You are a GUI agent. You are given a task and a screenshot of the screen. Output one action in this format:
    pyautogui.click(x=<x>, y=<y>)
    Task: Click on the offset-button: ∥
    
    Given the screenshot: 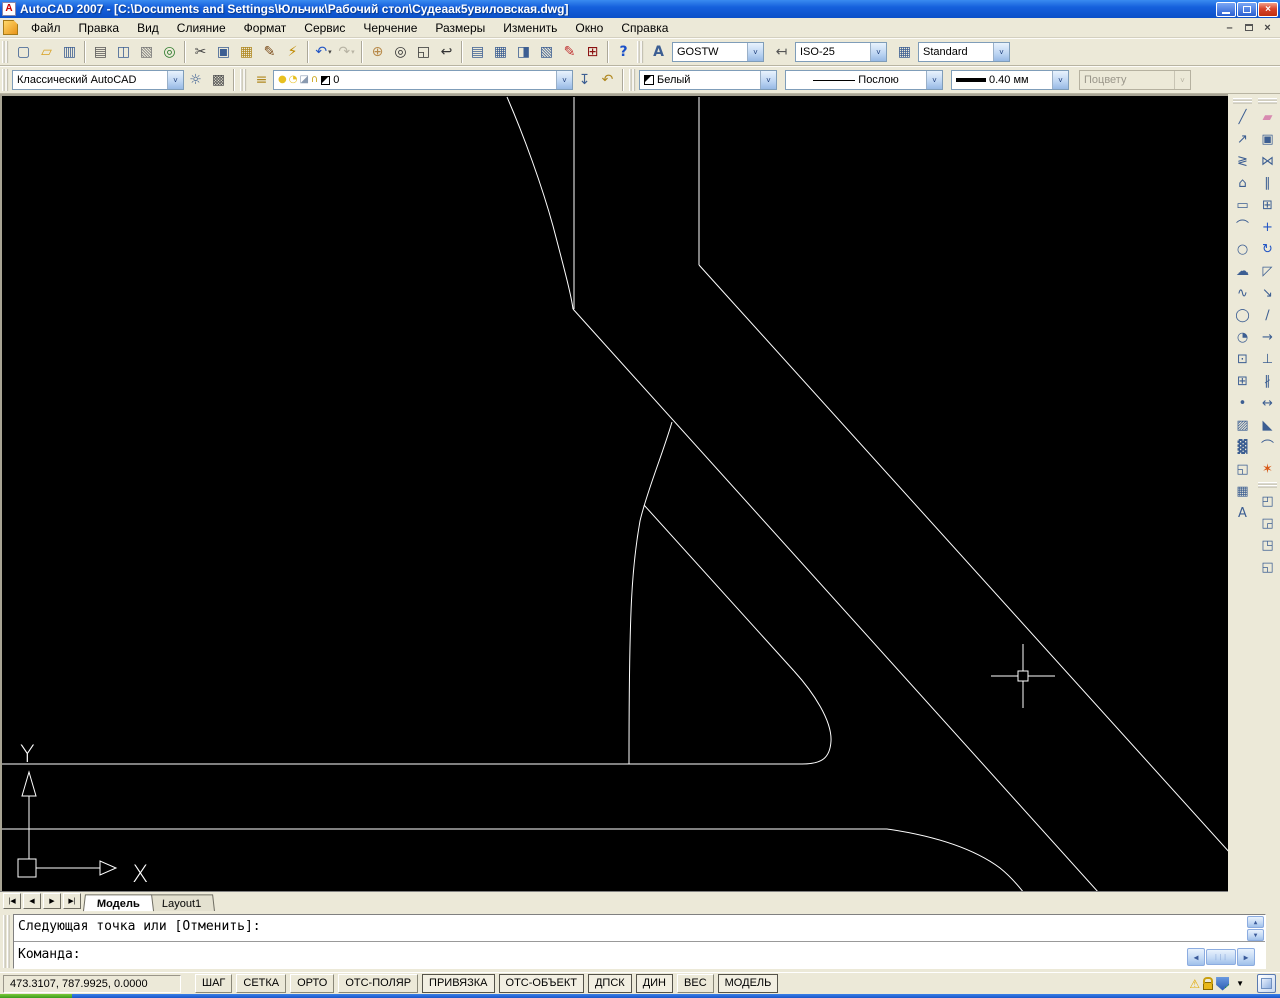 What is the action you would take?
    pyautogui.click(x=1267, y=183)
    